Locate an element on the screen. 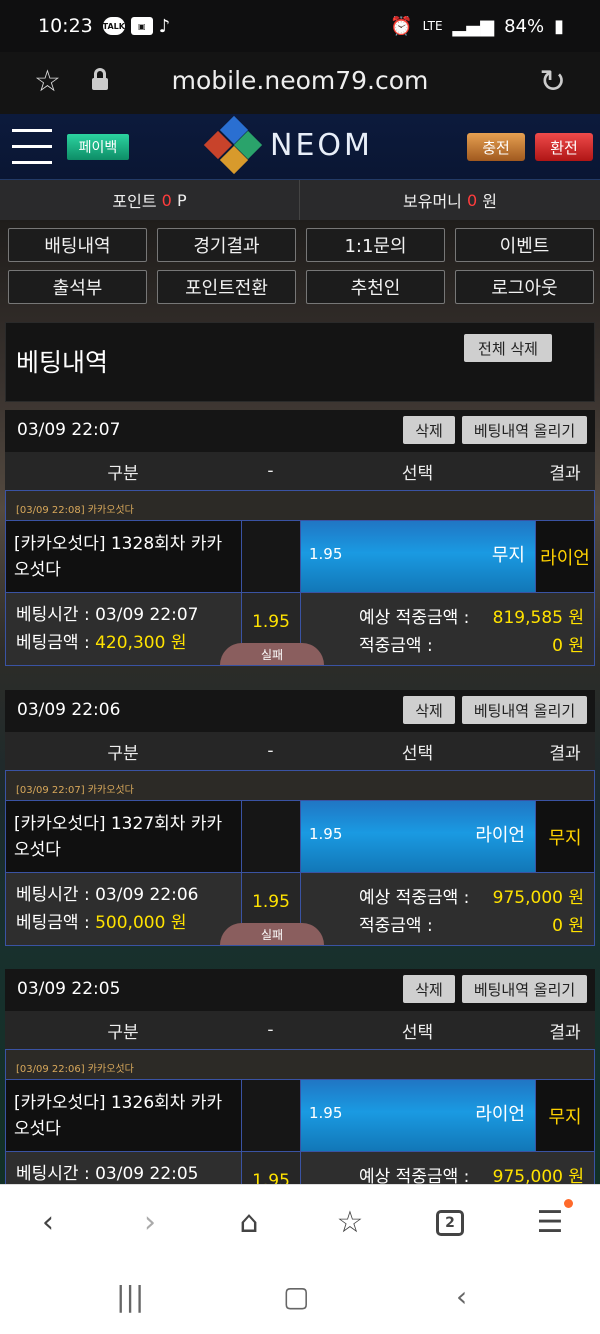 The width and height of the screenshot is (600, 1334). bet-date: 03/09 22:06 is located at coordinates (69, 710).